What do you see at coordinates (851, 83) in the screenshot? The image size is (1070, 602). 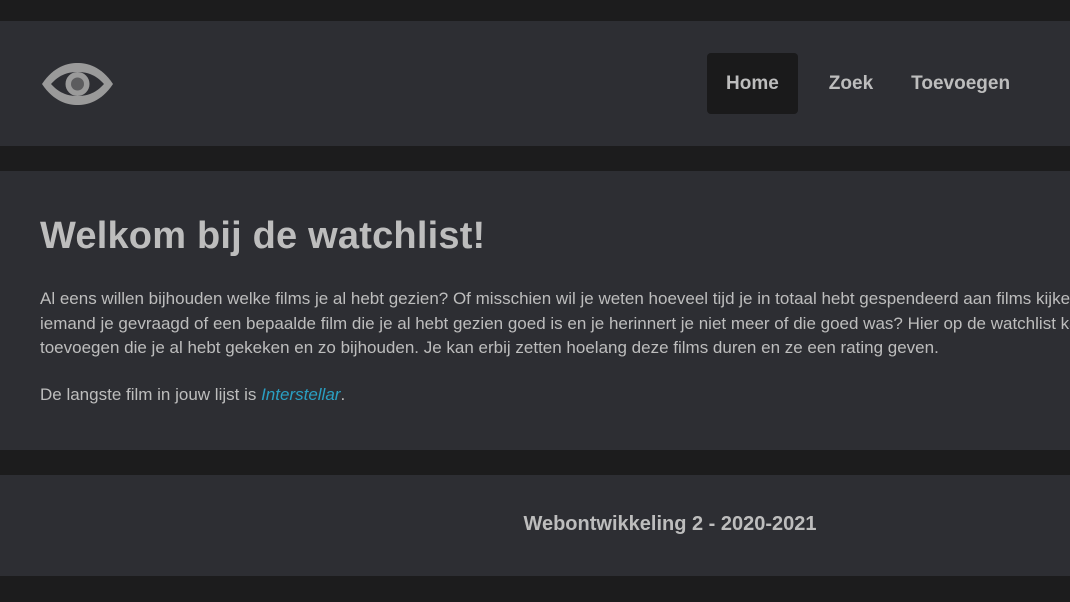 I see `nav-zoek: Zoek` at bounding box center [851, 83].